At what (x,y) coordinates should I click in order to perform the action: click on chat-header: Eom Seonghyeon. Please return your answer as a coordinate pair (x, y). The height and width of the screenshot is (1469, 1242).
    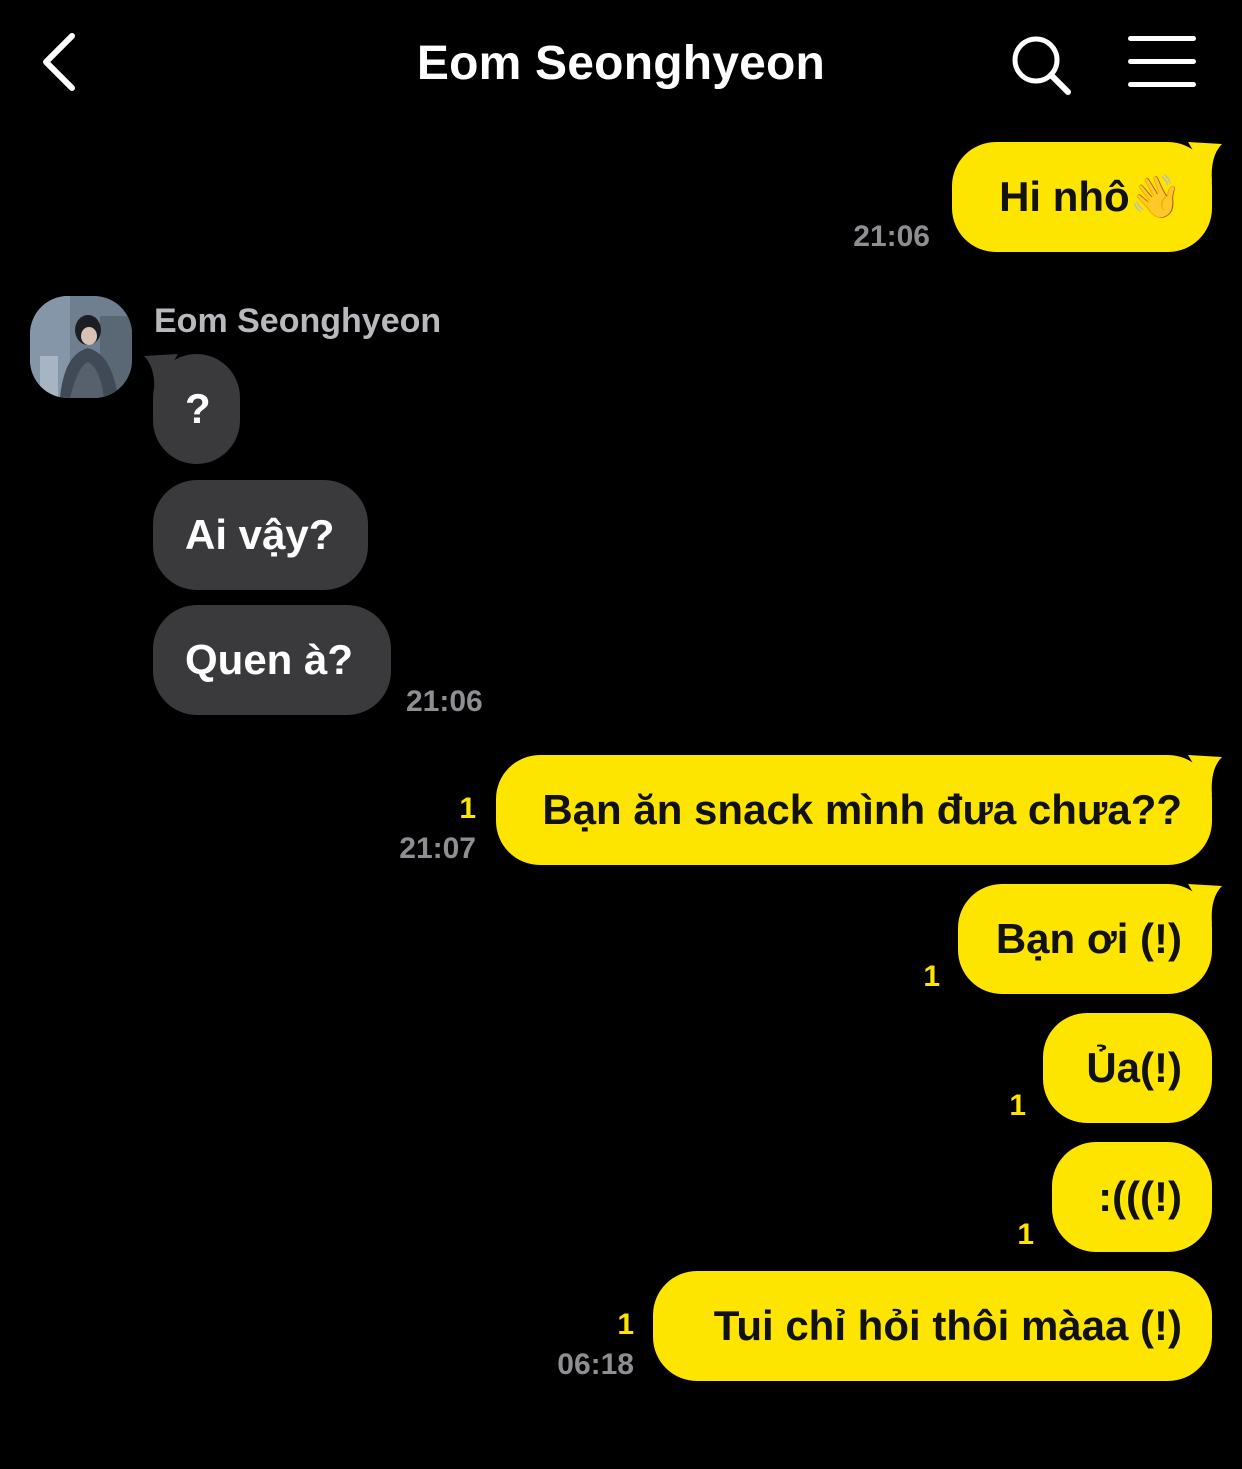
    Looking at the image, I should click on (621, 65).